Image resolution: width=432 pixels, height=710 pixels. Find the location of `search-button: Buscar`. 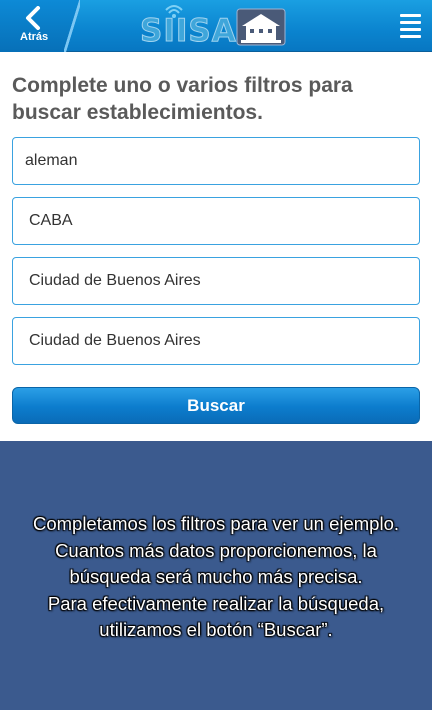

search-button: Buscar is located at coordinates (216, 405).